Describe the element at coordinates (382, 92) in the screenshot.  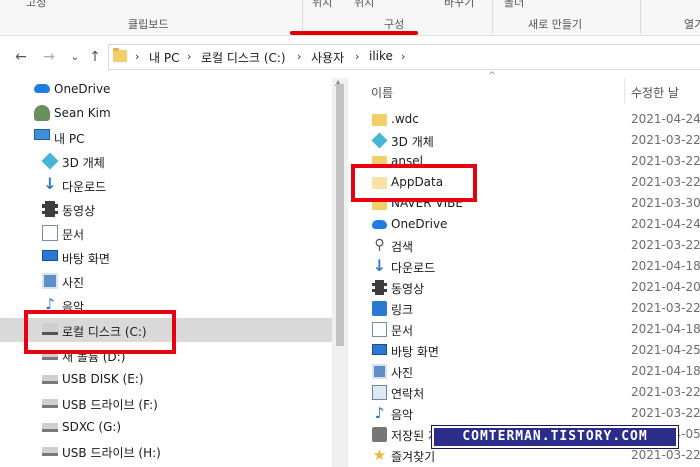
I see `column-header-name: 이름` at that location.